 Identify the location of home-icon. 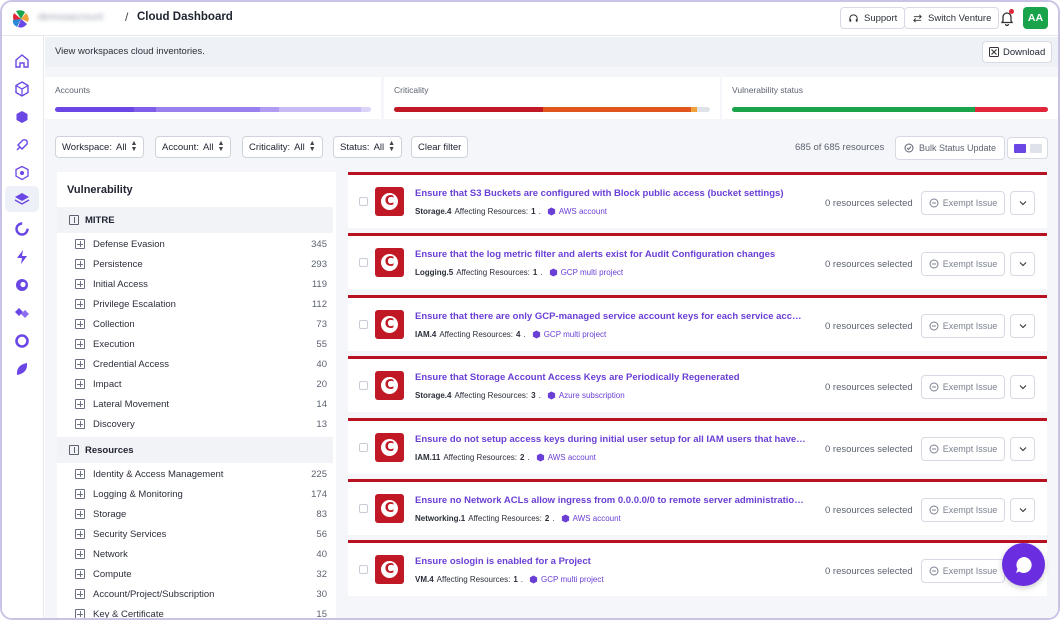
(22, 61).